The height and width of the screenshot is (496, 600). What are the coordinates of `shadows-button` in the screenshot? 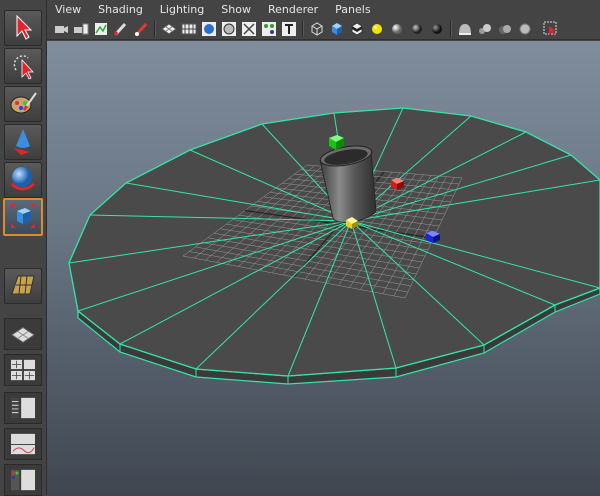 It's located at (417, 29).